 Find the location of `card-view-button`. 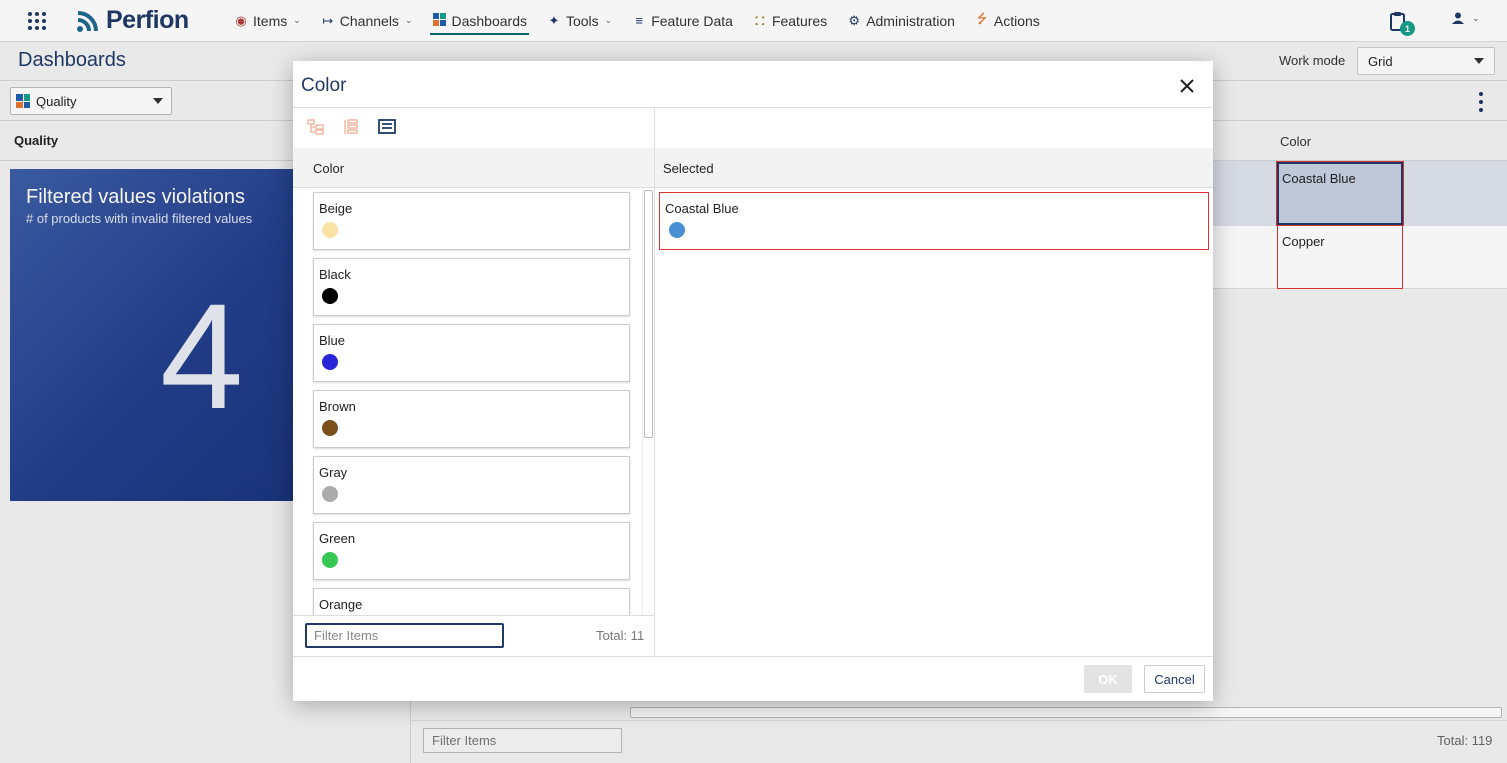

card-view-button is located at coordinates (387, 127).